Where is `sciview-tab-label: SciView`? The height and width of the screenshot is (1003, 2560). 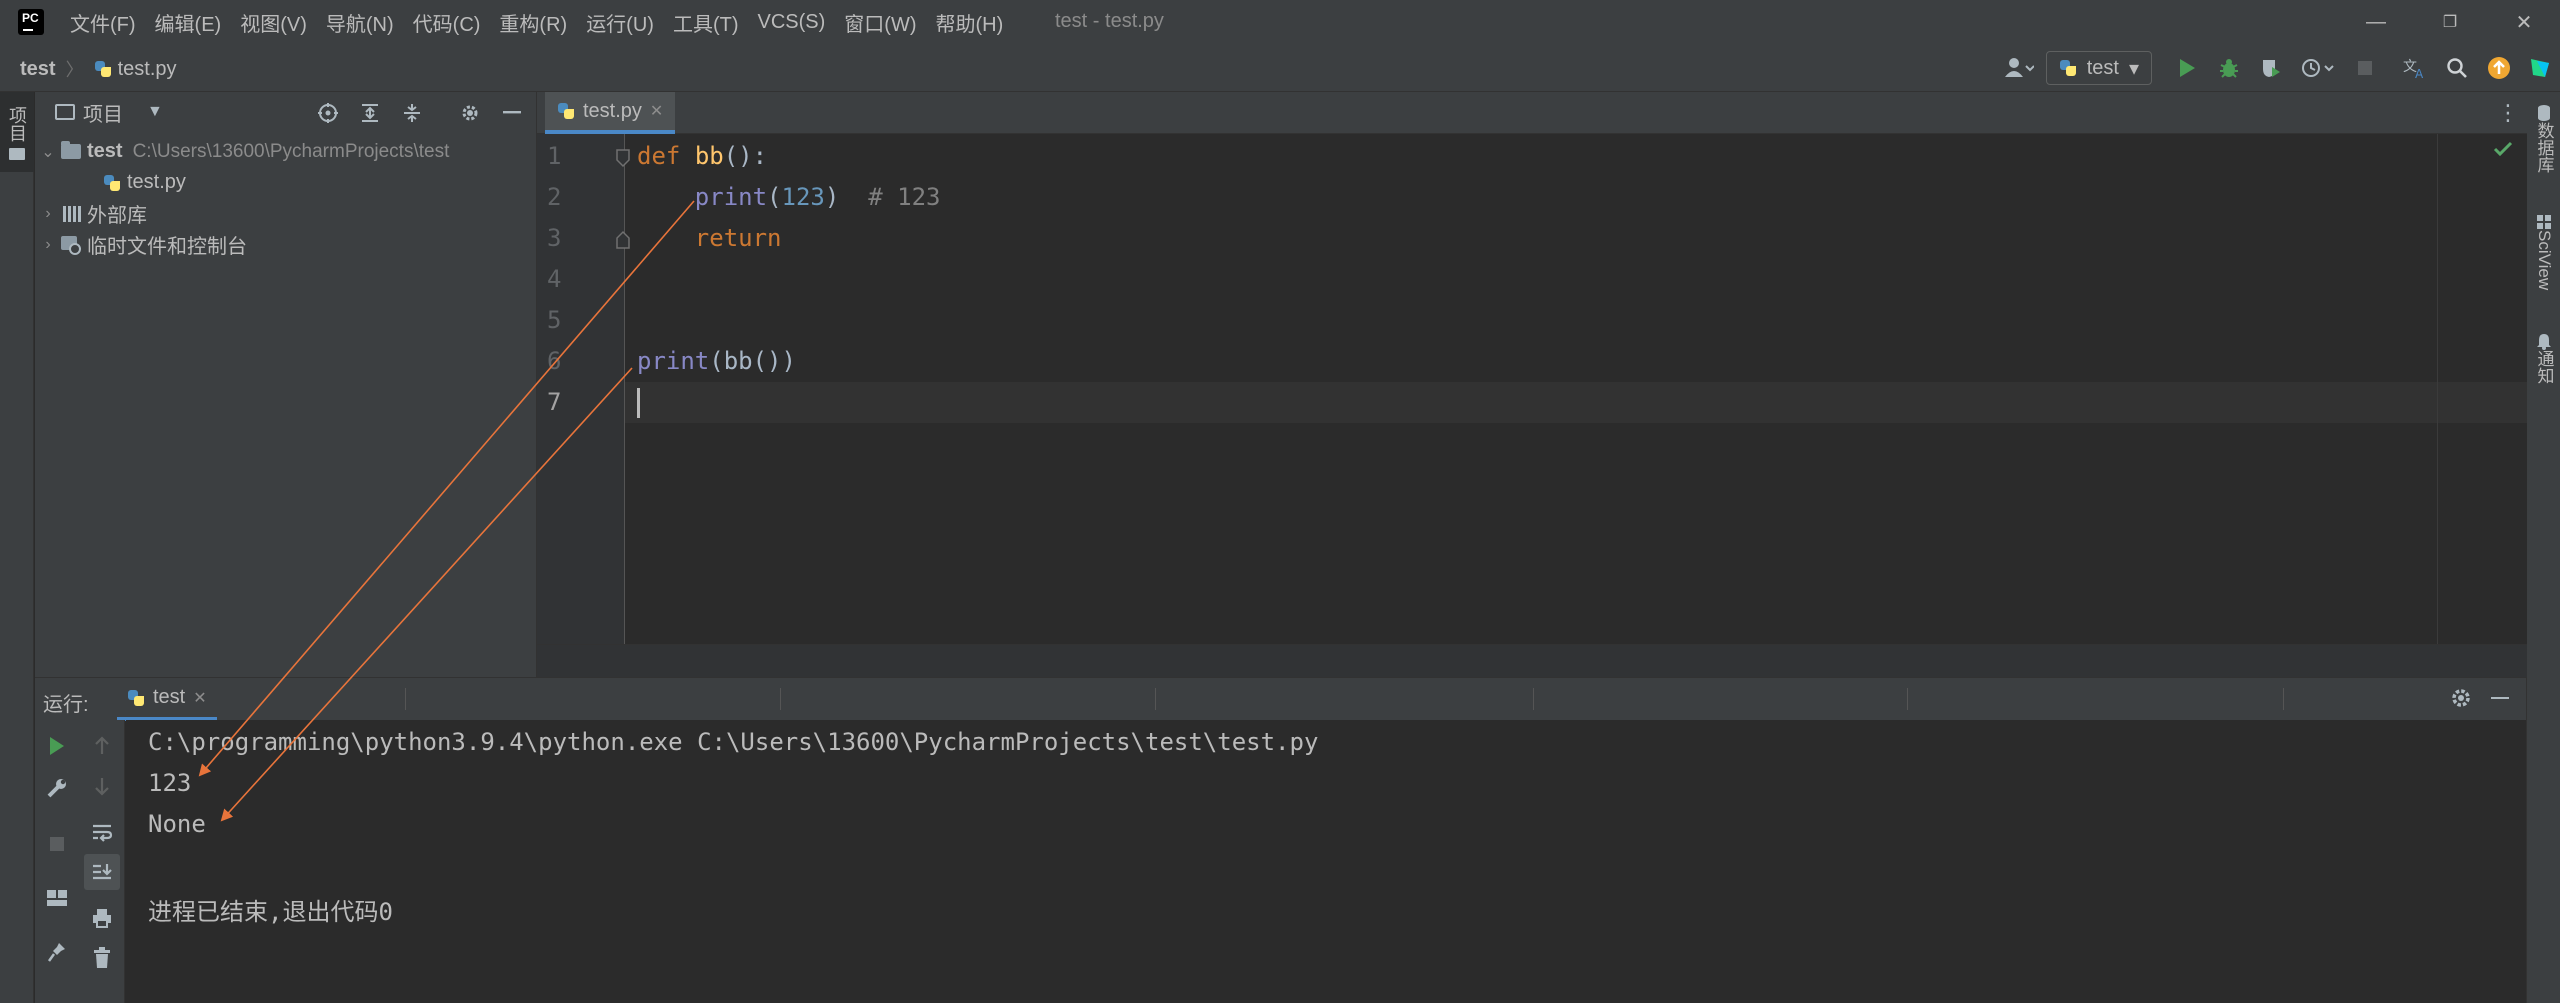 sciview-tab-label: SciView is located at coordinates (2544, 260).